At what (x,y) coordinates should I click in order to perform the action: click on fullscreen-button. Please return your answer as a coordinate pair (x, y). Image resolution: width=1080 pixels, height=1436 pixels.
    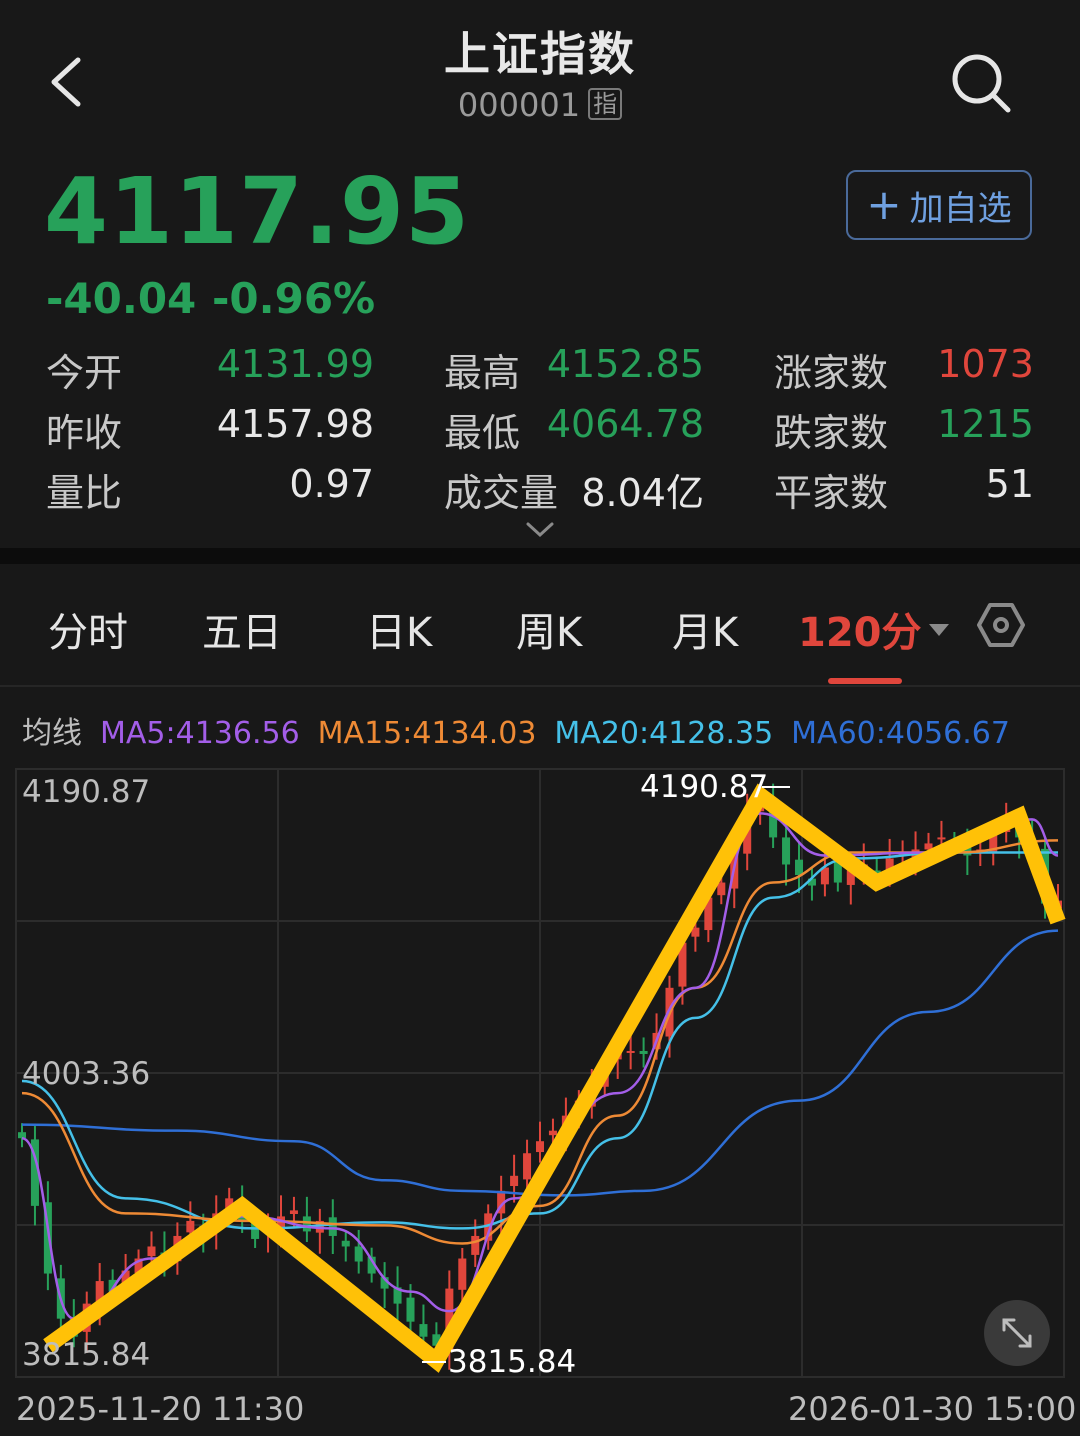
    Looking at the image, I should click on (1017, 1333).